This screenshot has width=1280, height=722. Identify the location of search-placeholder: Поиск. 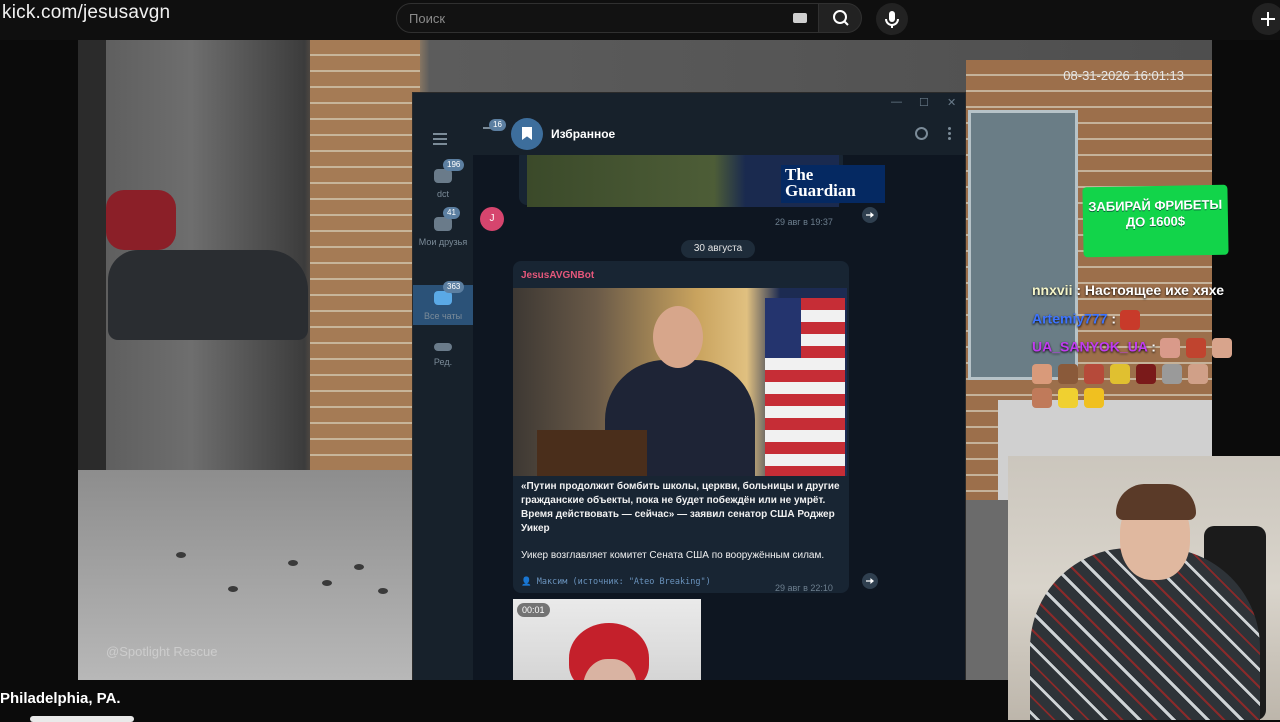
(427, 18).